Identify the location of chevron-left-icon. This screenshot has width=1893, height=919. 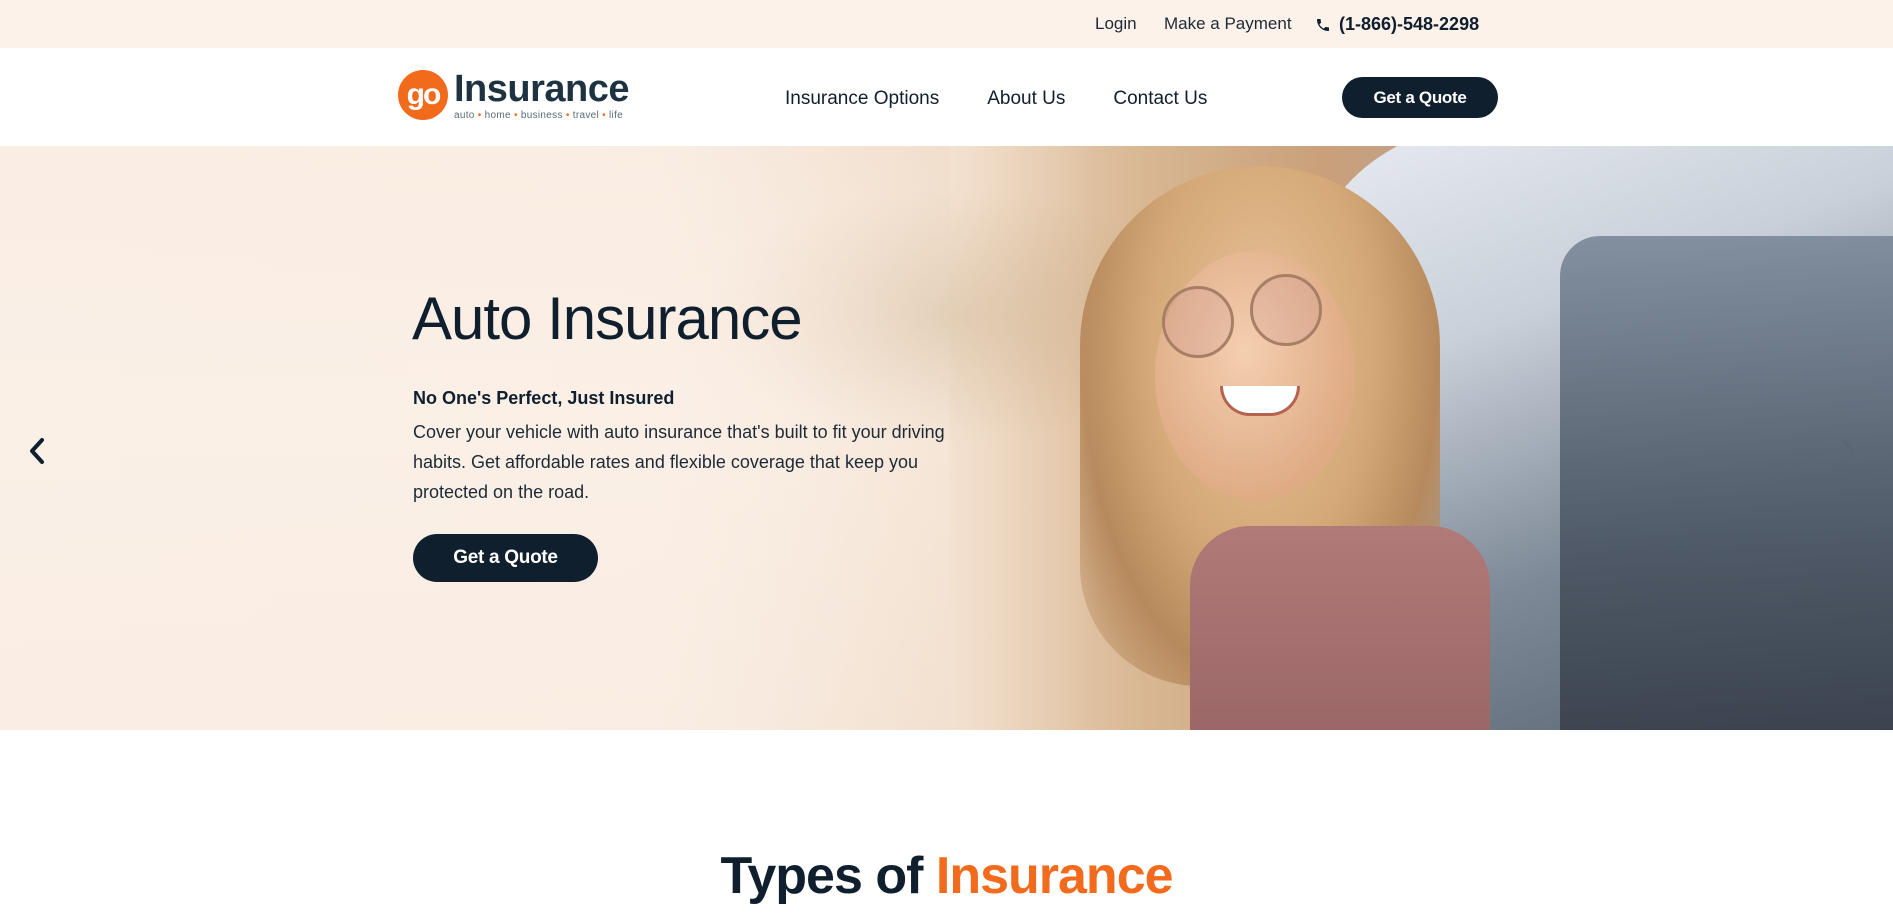
(37, 451).